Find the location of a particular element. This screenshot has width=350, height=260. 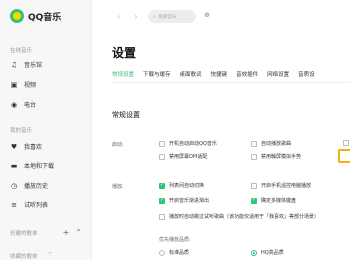

option-label: 禁用屏幕DPI适配 is located at coordinates (188, 157).